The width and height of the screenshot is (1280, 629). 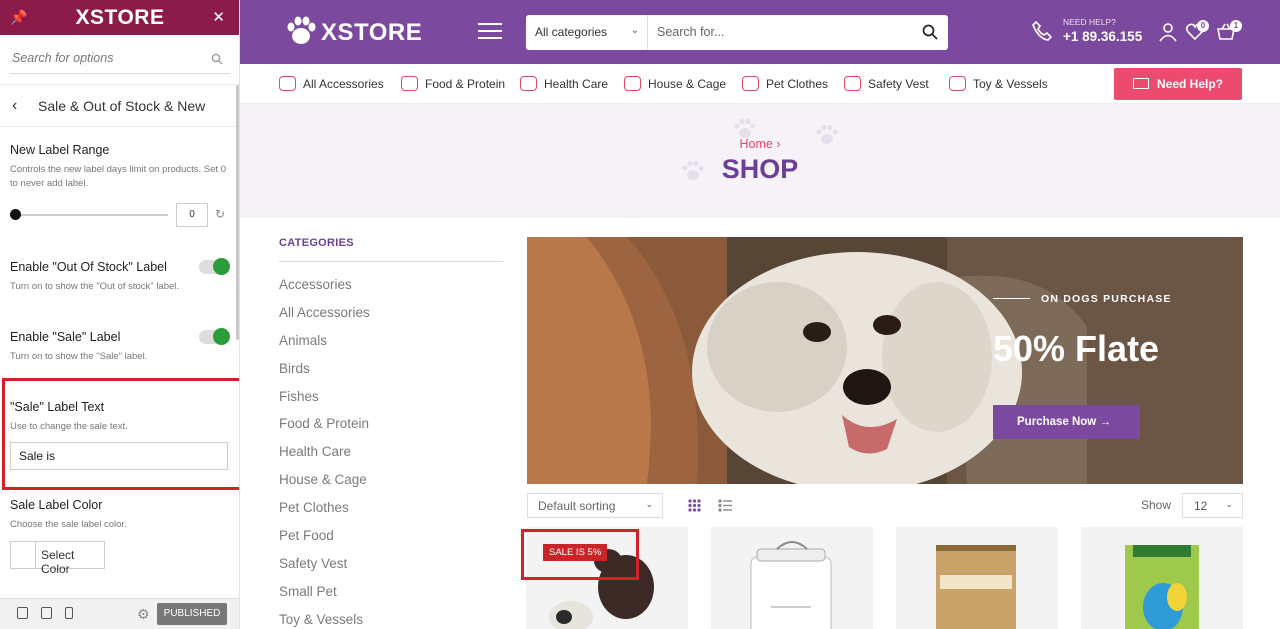 I want to click on sale-label-toggle, so click(x=214, y=336).